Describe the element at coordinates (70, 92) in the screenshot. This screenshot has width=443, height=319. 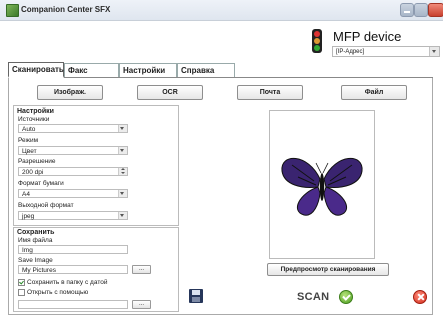
I see `image-mode-button: Изображ.` at that location.